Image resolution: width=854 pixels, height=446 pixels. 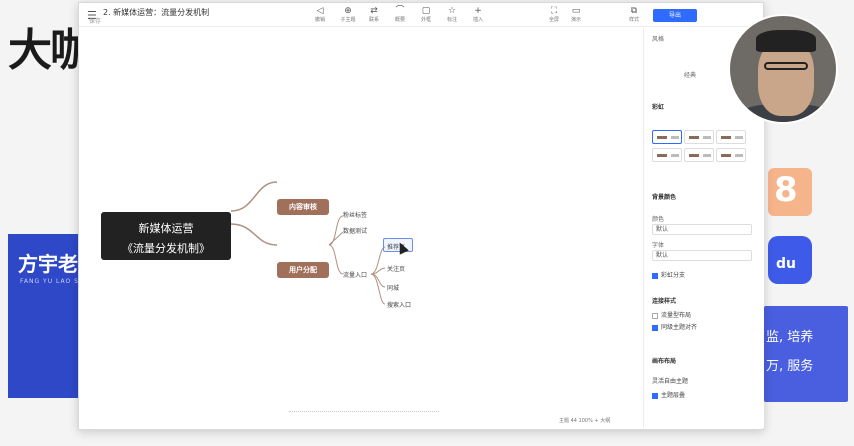 I want to click on slide-right-line: 监, 培养, so click(x=790, y=337).